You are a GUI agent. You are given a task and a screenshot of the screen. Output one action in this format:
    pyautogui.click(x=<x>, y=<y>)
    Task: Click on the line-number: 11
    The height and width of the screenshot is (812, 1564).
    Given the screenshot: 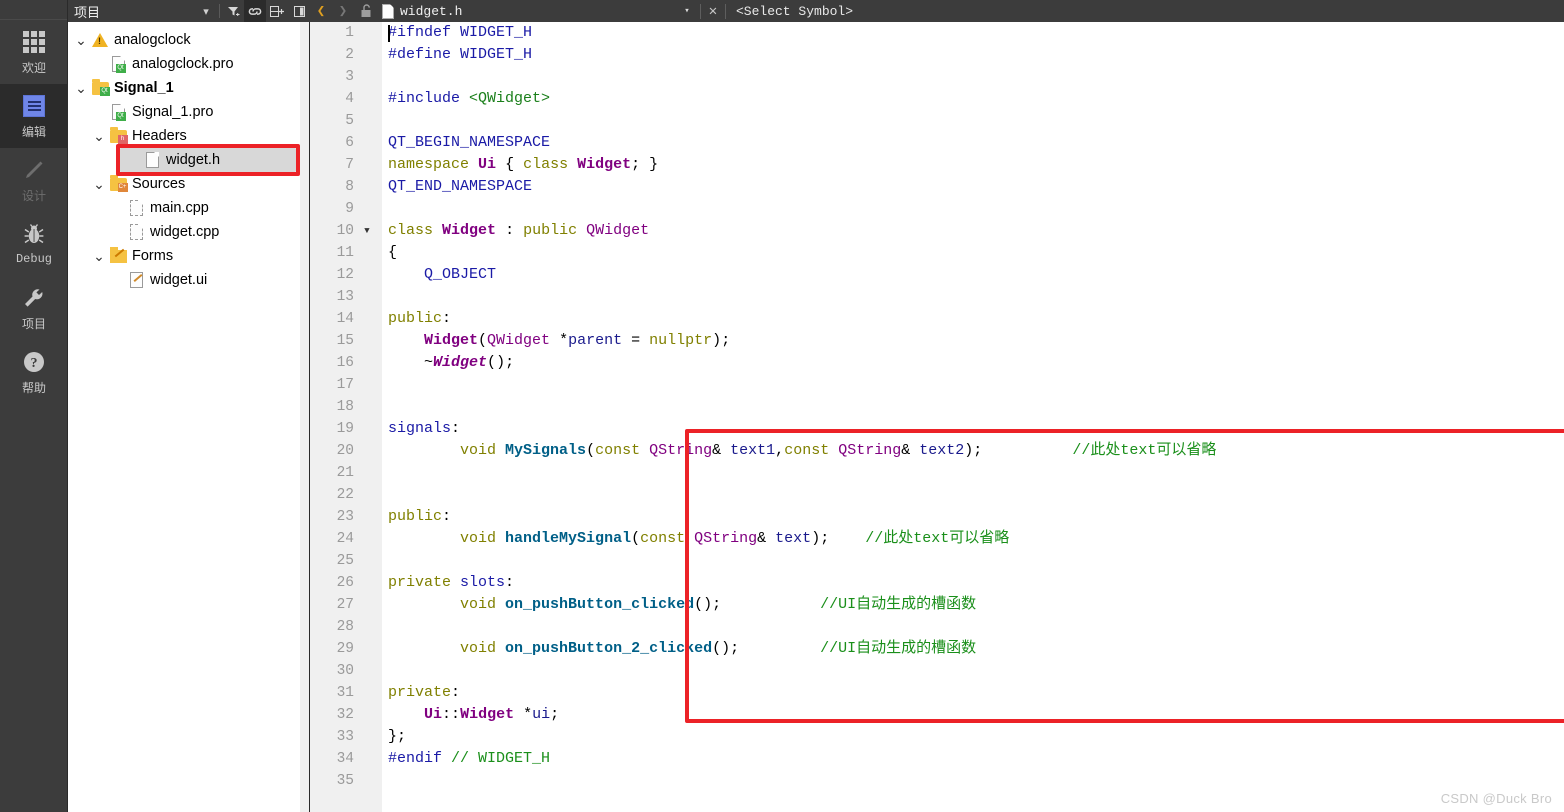 What is the action you would take?
    pyautogui.click(x=346, y=253)
    